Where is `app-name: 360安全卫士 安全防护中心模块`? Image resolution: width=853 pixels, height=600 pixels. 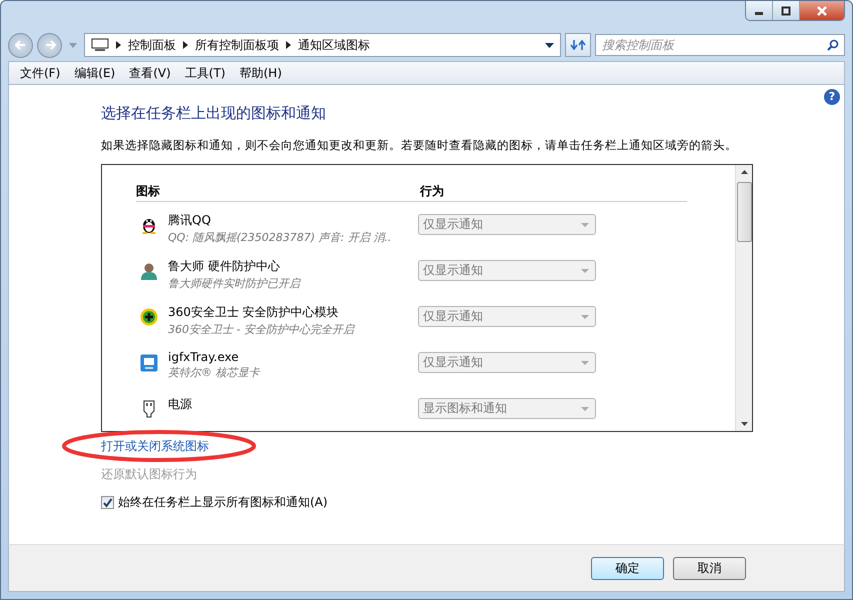 app-name: 360安全卫士 安全防护中心模块 is located at coordinates (254, 312).